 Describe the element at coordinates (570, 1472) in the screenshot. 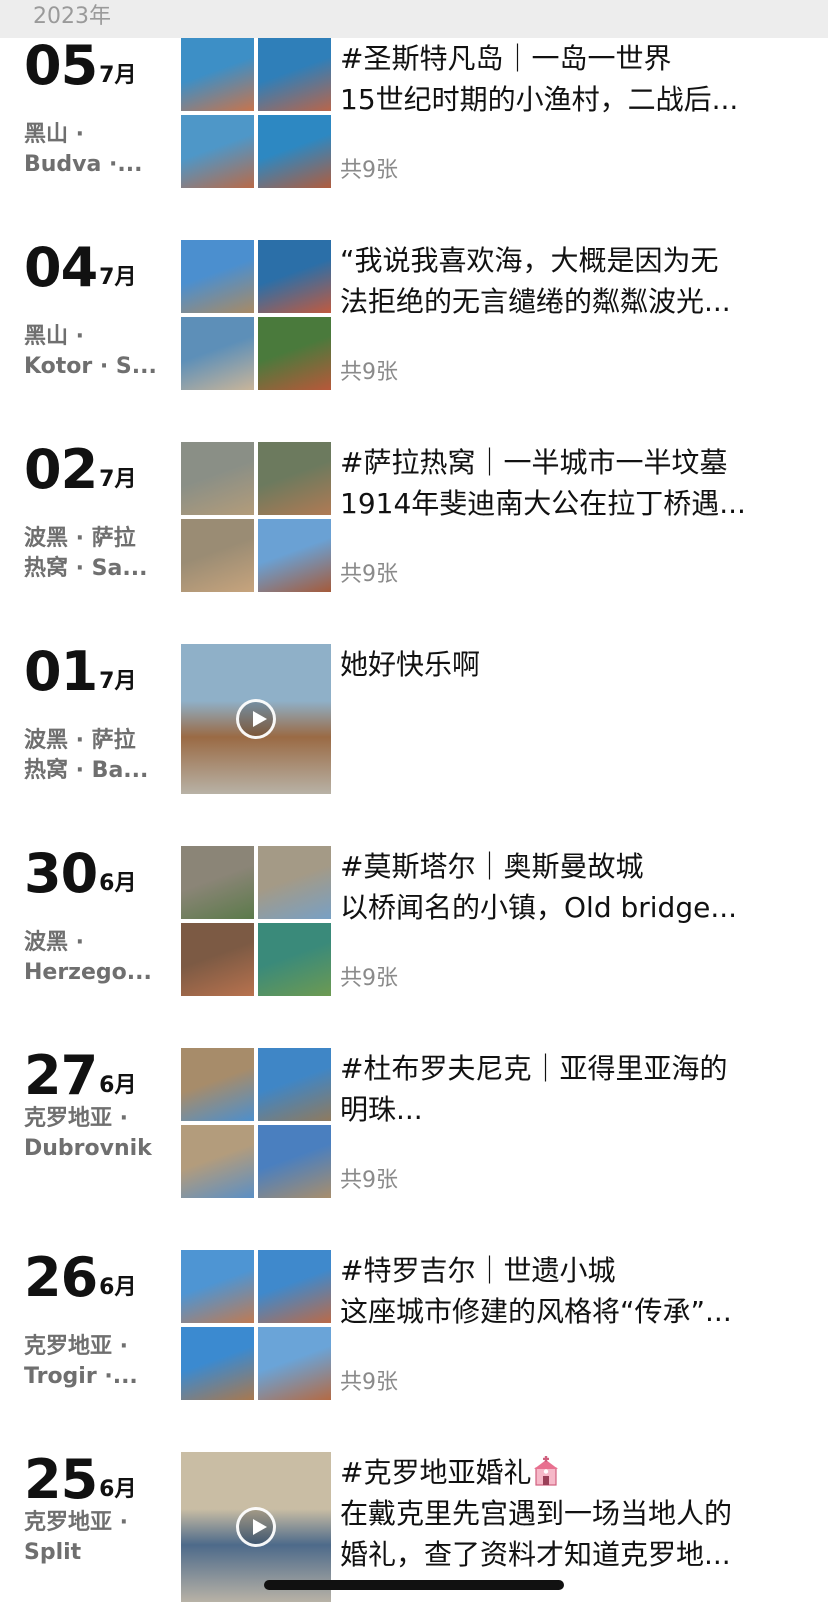

I see `post-title-row: #克罗地亚婚礼` at that location.